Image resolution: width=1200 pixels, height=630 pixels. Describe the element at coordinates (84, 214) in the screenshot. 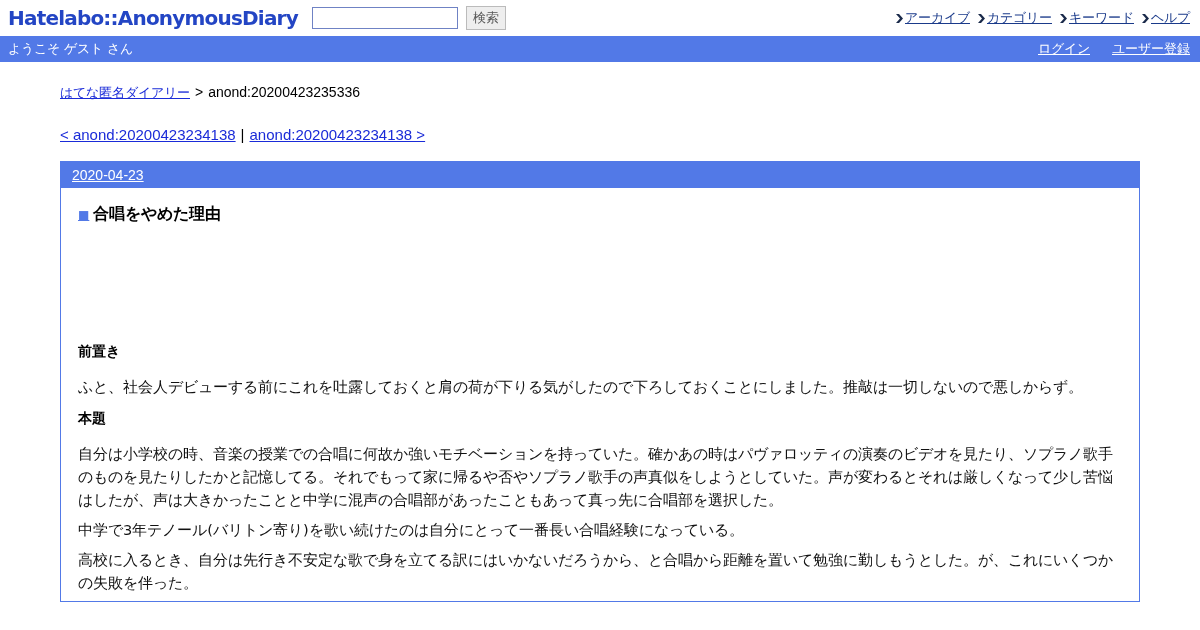

I see `title-mark-link: ■` at that location.